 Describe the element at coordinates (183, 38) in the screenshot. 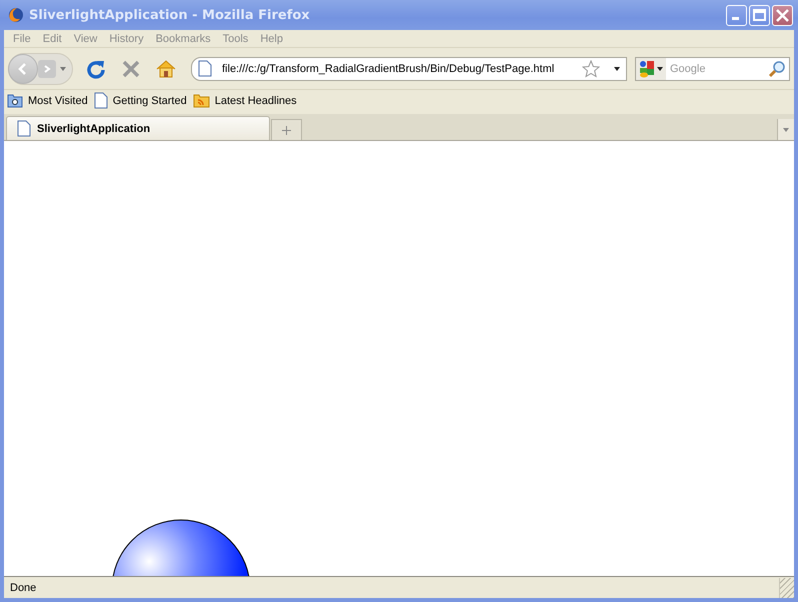

I see `menu-item: Bookmarks` at that location.